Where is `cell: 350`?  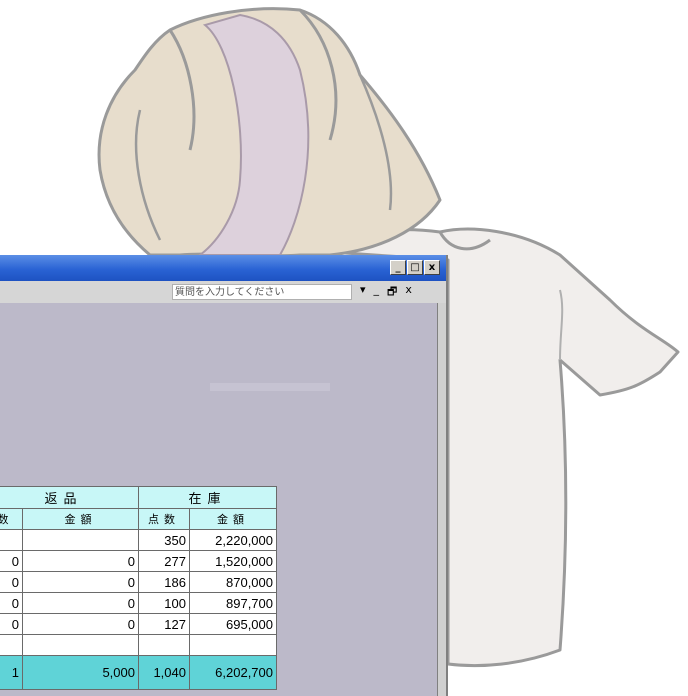
cell: 350 is located at coordinates (164, 540).